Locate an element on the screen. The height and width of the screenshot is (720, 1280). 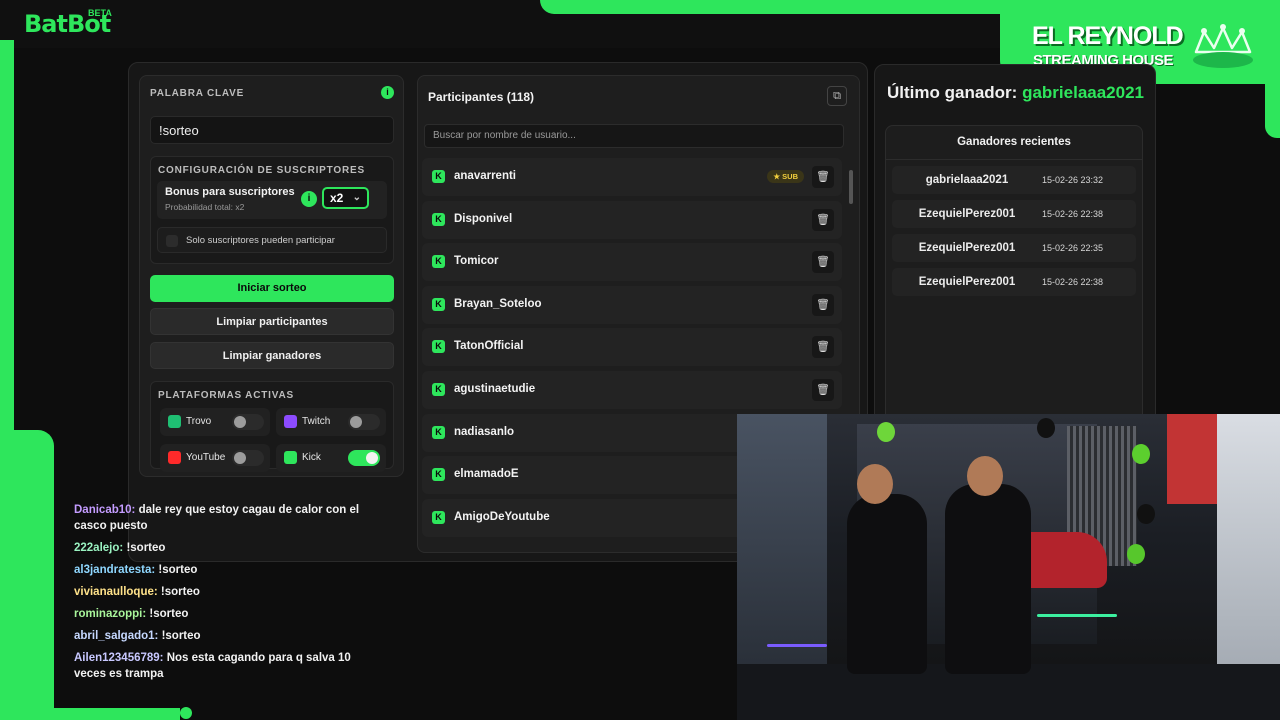
platforms-label: PLATAFORMAS ACTIVAS is located at coordinates (226, 395).